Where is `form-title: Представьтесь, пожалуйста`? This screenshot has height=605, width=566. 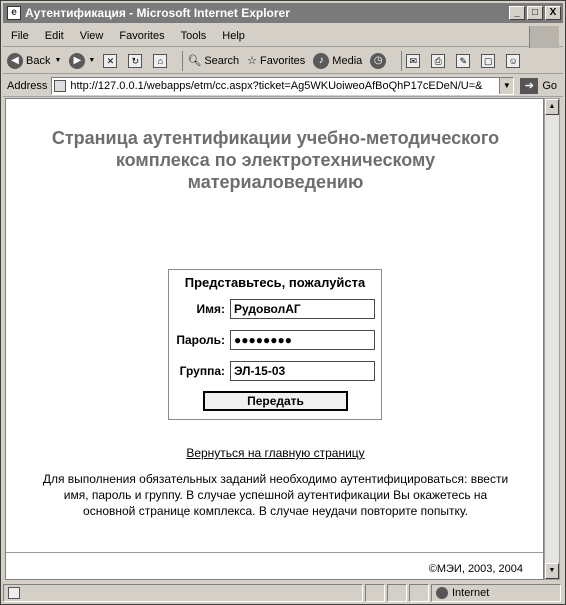 form-title: Представьтесь, пожалуйста is located at coordinates (275, 282).